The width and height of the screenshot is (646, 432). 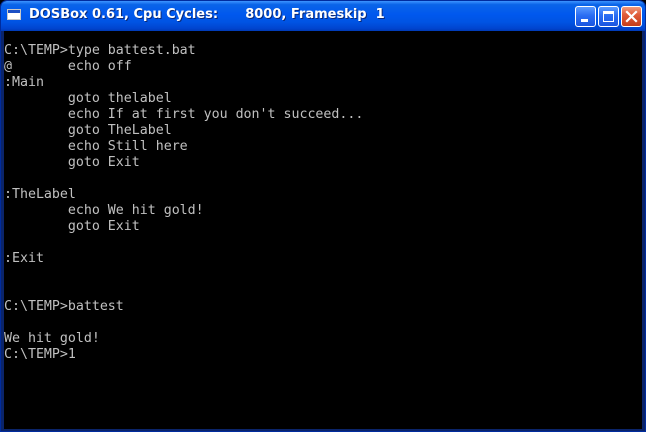 What do you see at coordinates (100, 50) in the screenshot?
I see `terminal-line: C:\TEMP>type battest.bat` at bounding box center [100, 50].